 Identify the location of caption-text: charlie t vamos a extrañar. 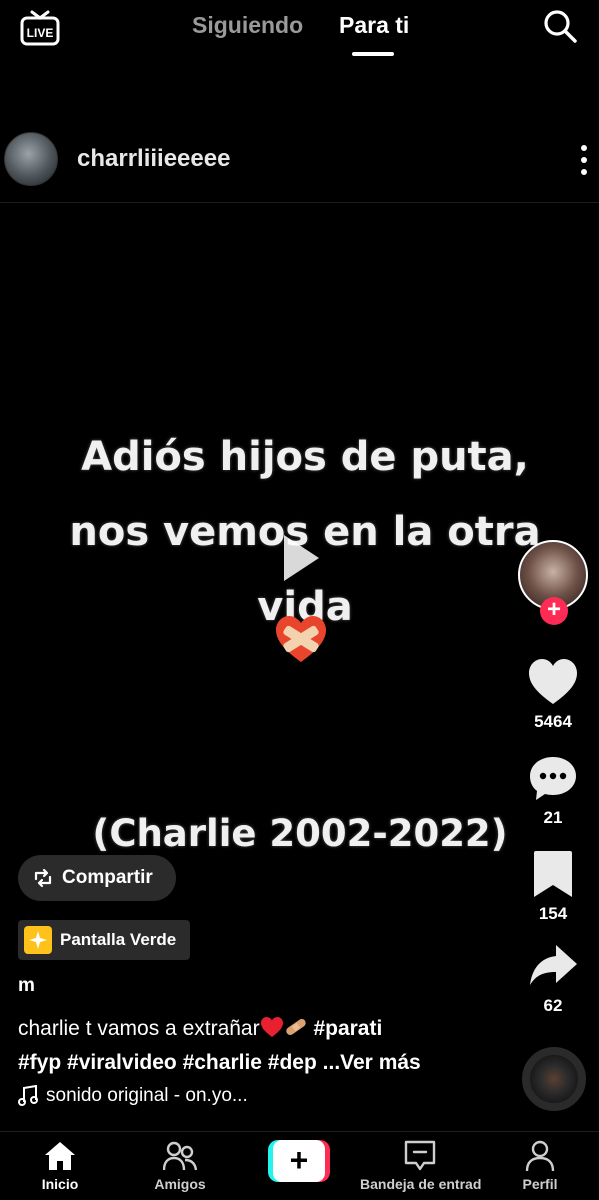
(139, 1028).